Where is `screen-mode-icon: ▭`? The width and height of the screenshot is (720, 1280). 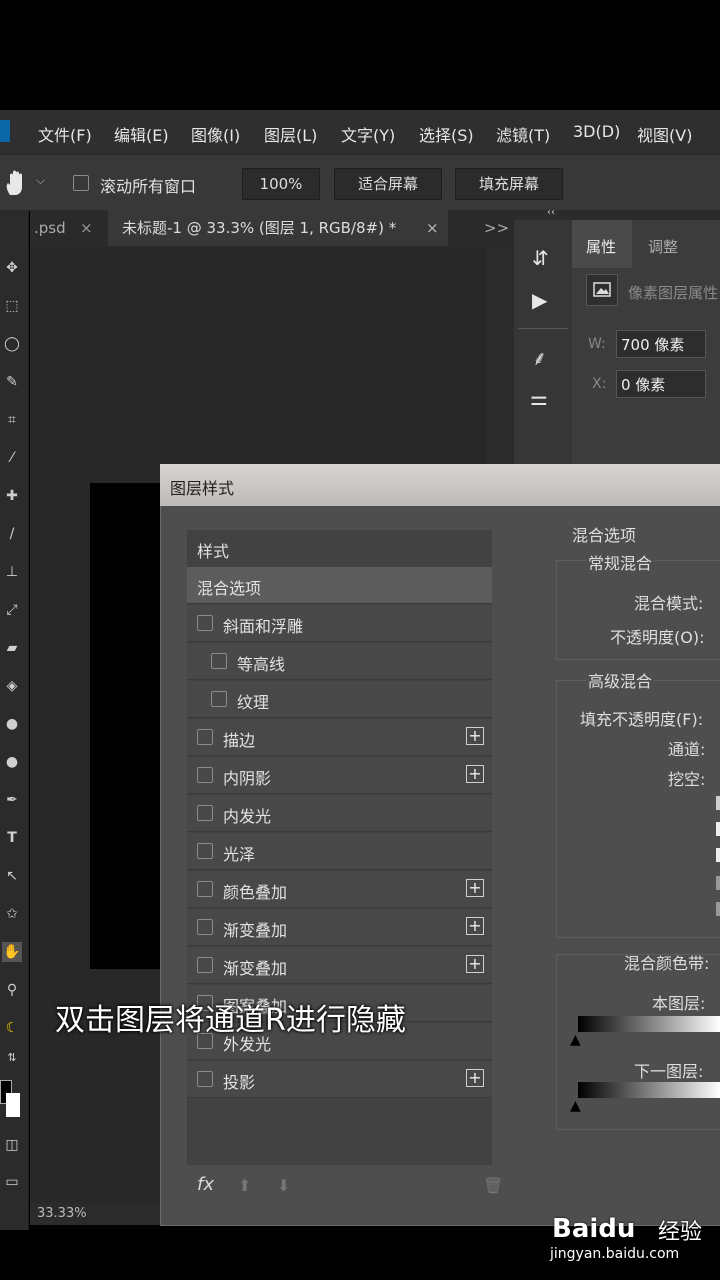 screen-mode-icon: ▭ is located at coordinates (12, 1182).